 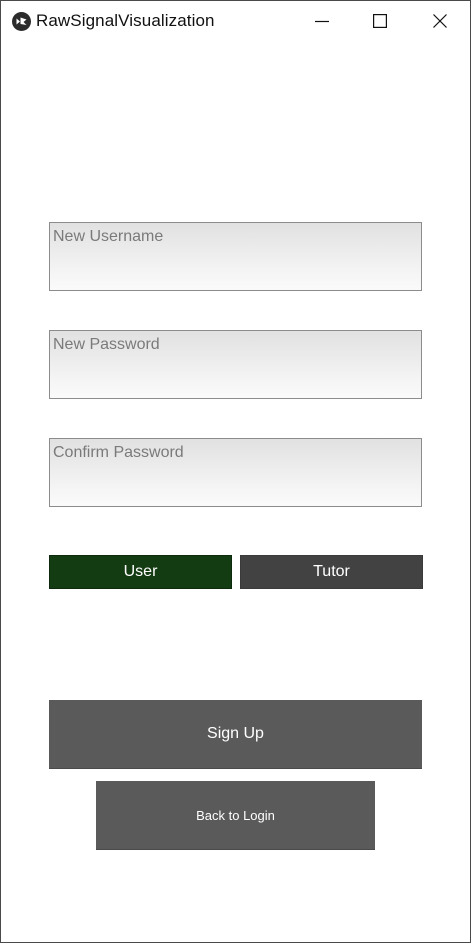 I want to click on close-button, so click(x=440, y=21).